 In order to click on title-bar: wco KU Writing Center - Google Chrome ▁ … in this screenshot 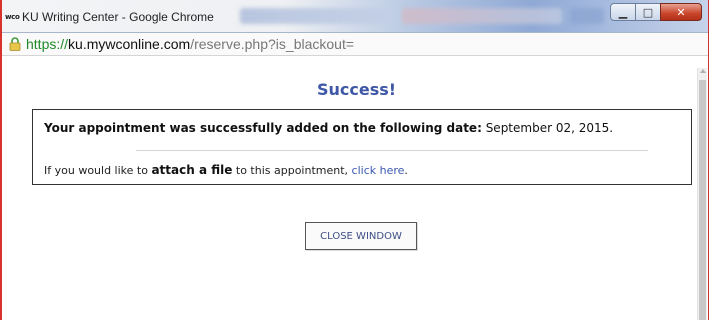, I will do `click(355, 16)`.